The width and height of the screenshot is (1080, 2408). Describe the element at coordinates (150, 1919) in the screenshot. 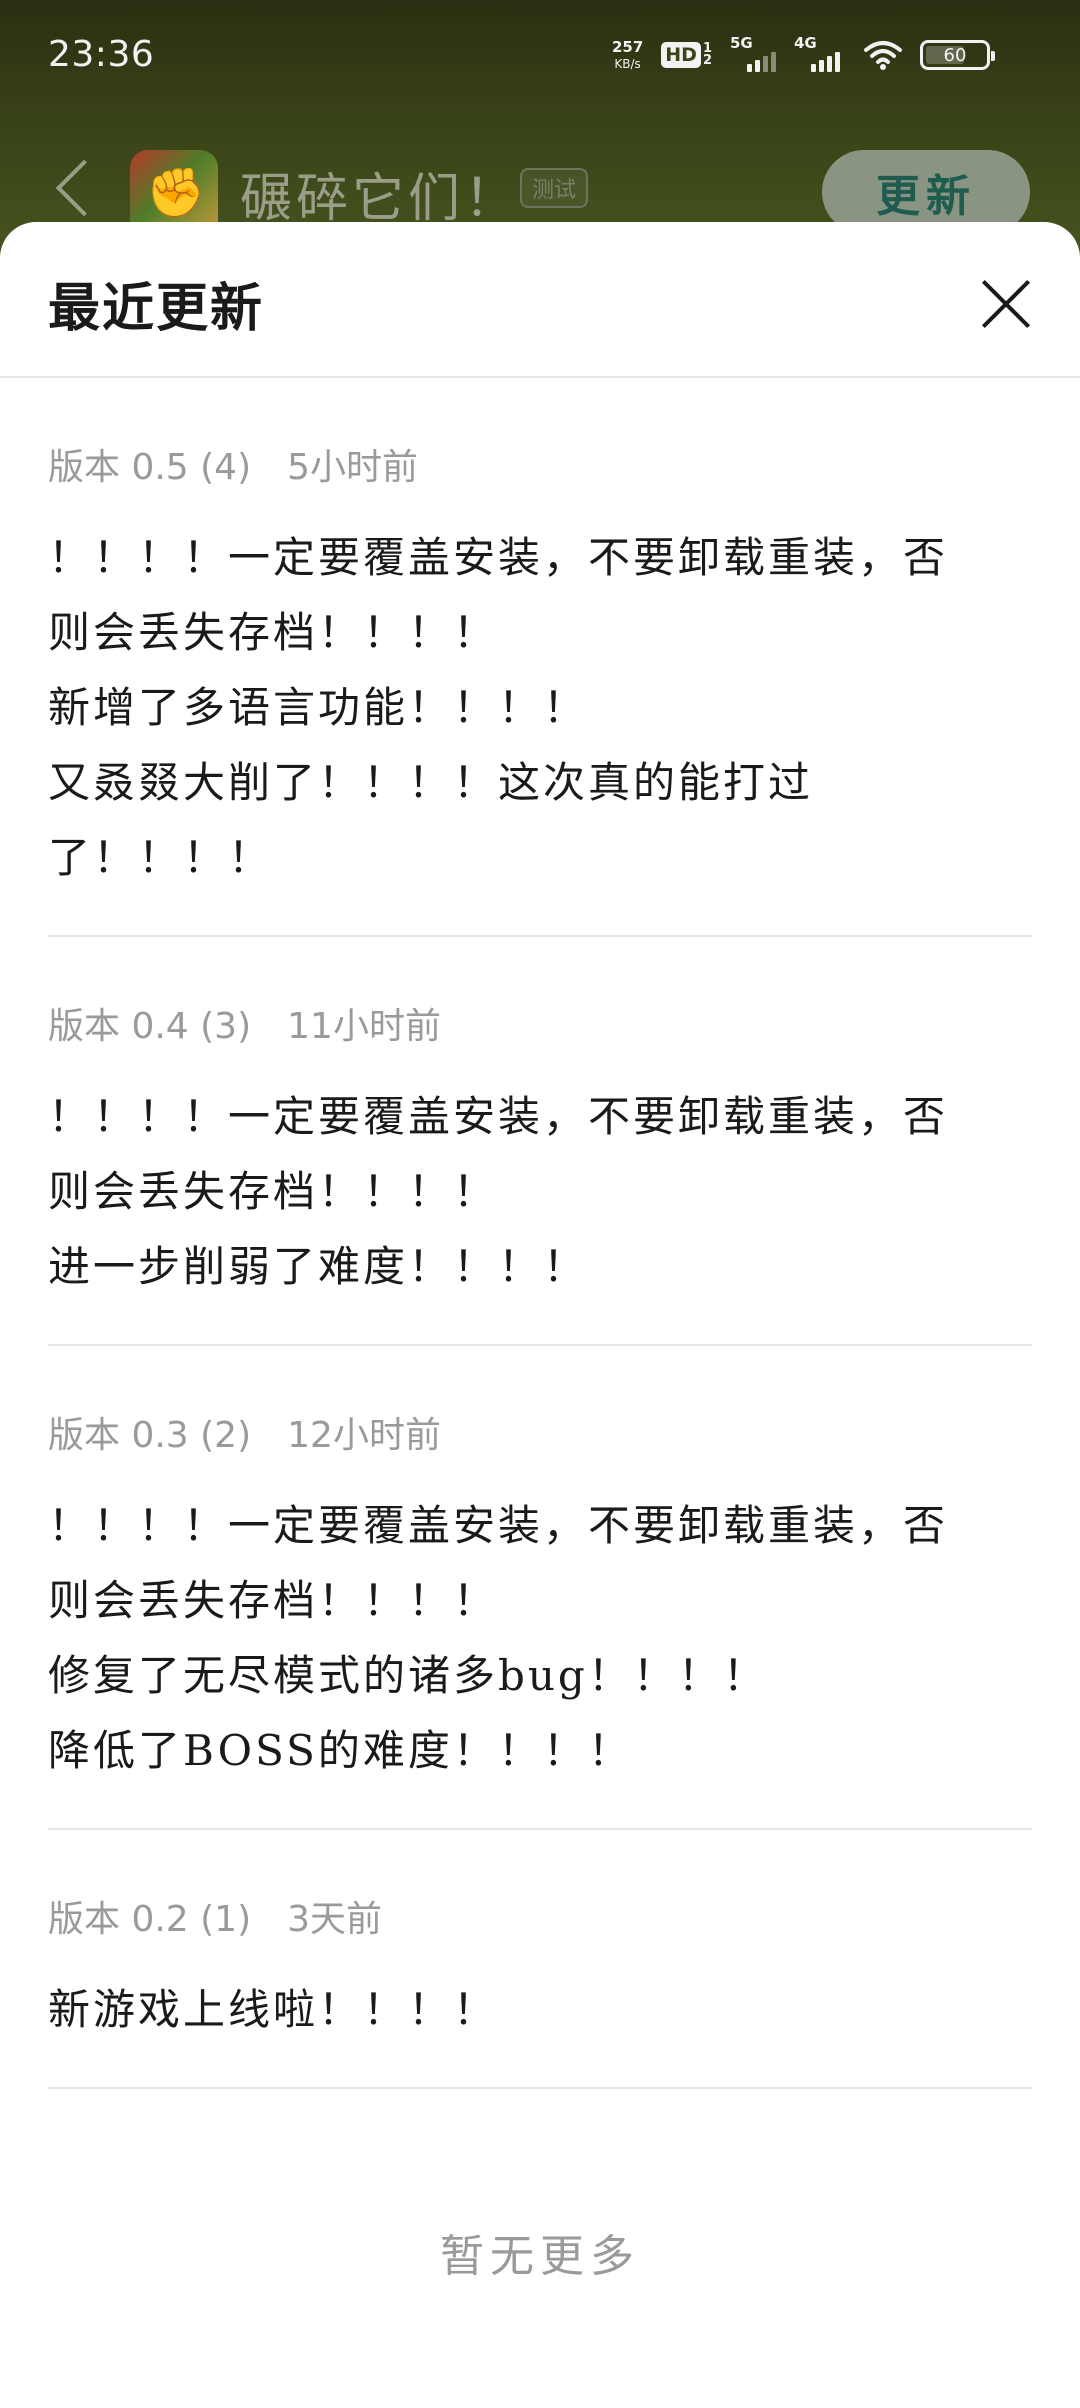

I see `release-version: 版本 0.2 (1)` at that location.